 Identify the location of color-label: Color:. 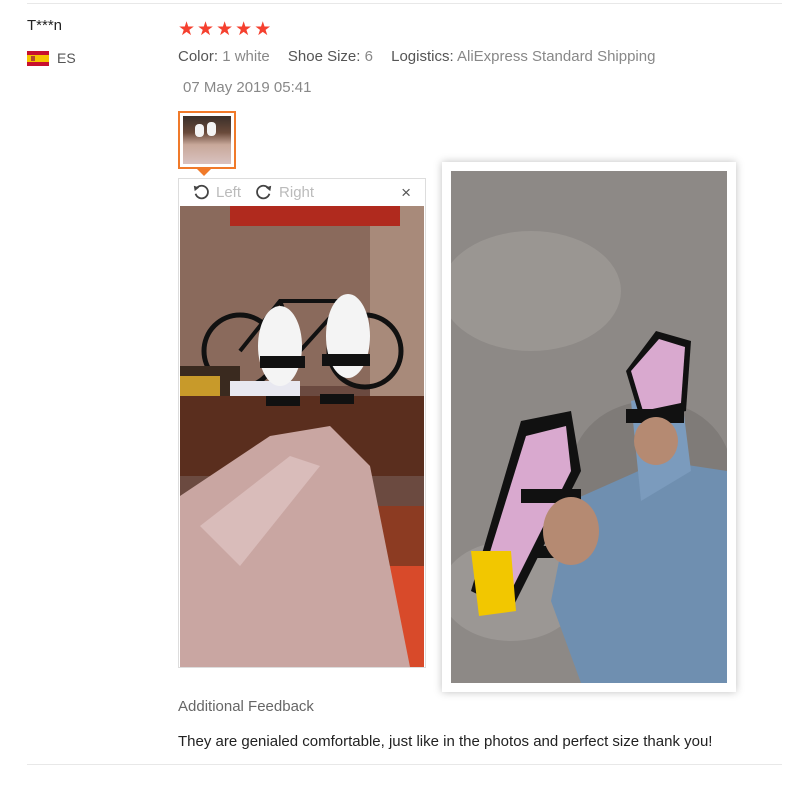
(198, 56).